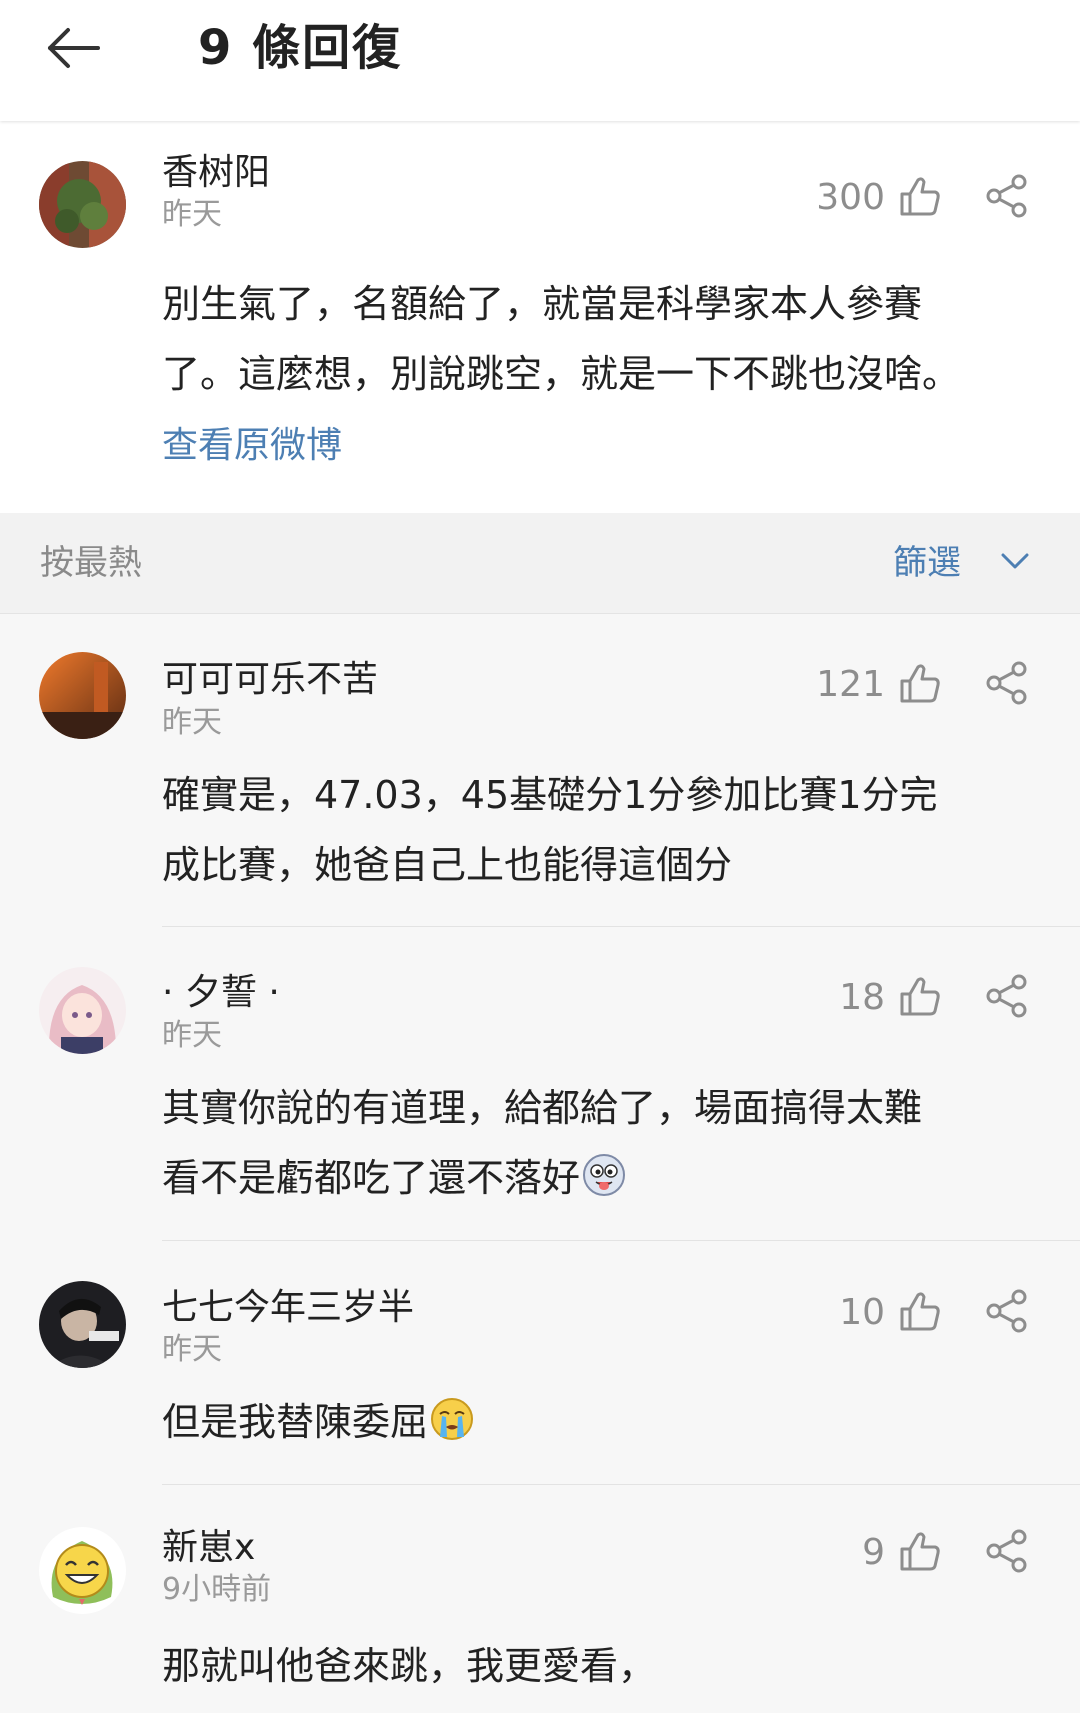 The height and width of the screenshot is (1713, 1080). What do you see at coordinates (850, 684) in the screenshot?
I see `like-count: 121` at bounding box center [850, 684].